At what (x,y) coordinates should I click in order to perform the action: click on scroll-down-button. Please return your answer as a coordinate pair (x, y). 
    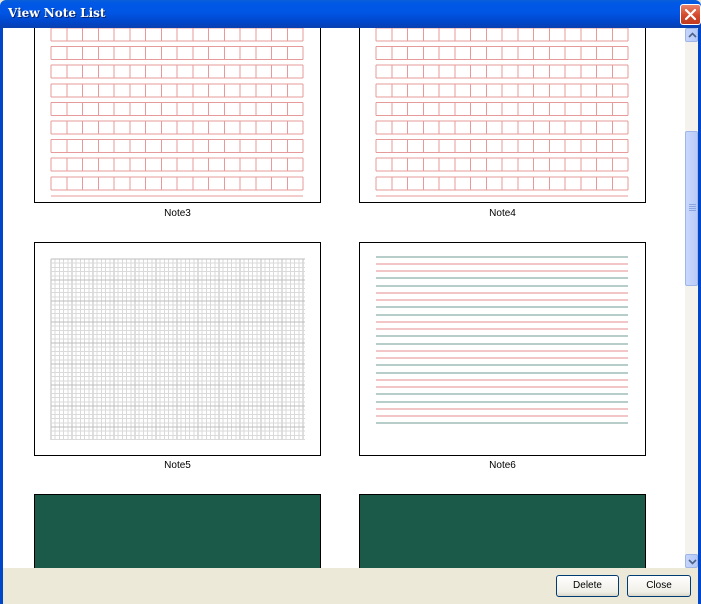
    Looking at the image, I should click on (691, 561).